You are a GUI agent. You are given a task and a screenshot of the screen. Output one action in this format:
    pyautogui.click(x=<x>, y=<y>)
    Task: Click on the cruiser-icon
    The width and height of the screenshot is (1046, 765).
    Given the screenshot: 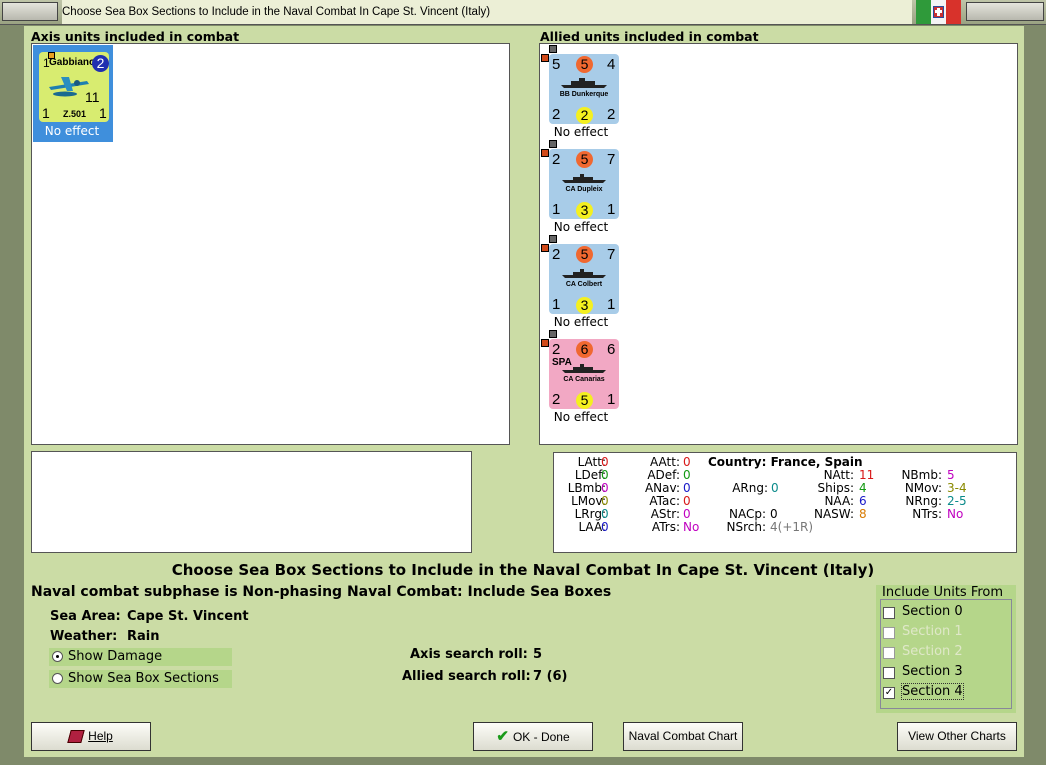 What is the action you would take?
    pyautogui.click(x=584, y=368)
    